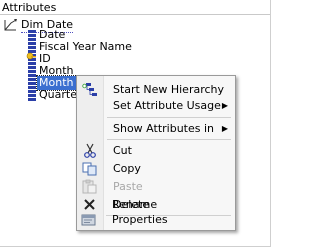 The image size is (320, 247). I want to click on properties-icon, so click(89, 220).